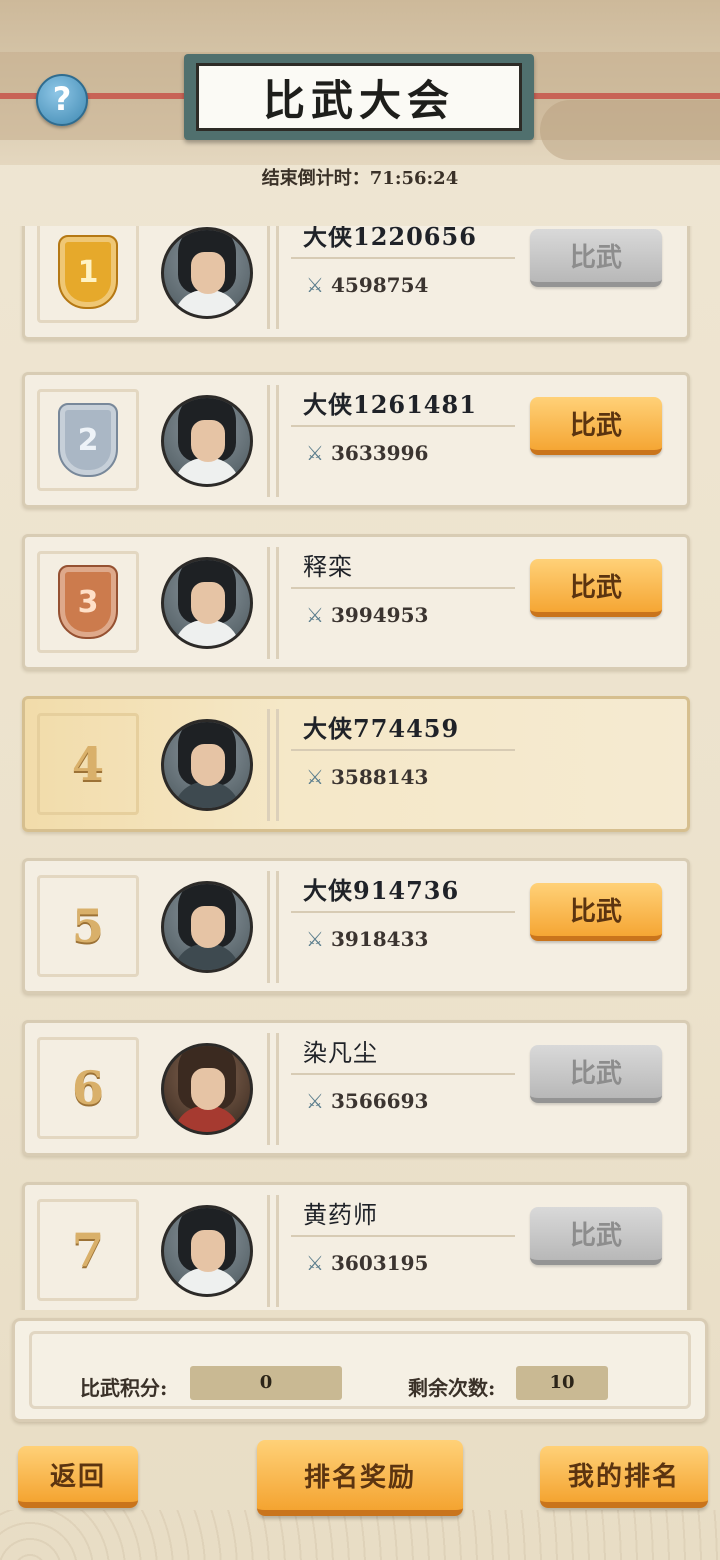  What do you see at coordinates (360, 1535) in the screenshot?
I see `wave-pattern-decoration` at bounding box center [360, 1535].